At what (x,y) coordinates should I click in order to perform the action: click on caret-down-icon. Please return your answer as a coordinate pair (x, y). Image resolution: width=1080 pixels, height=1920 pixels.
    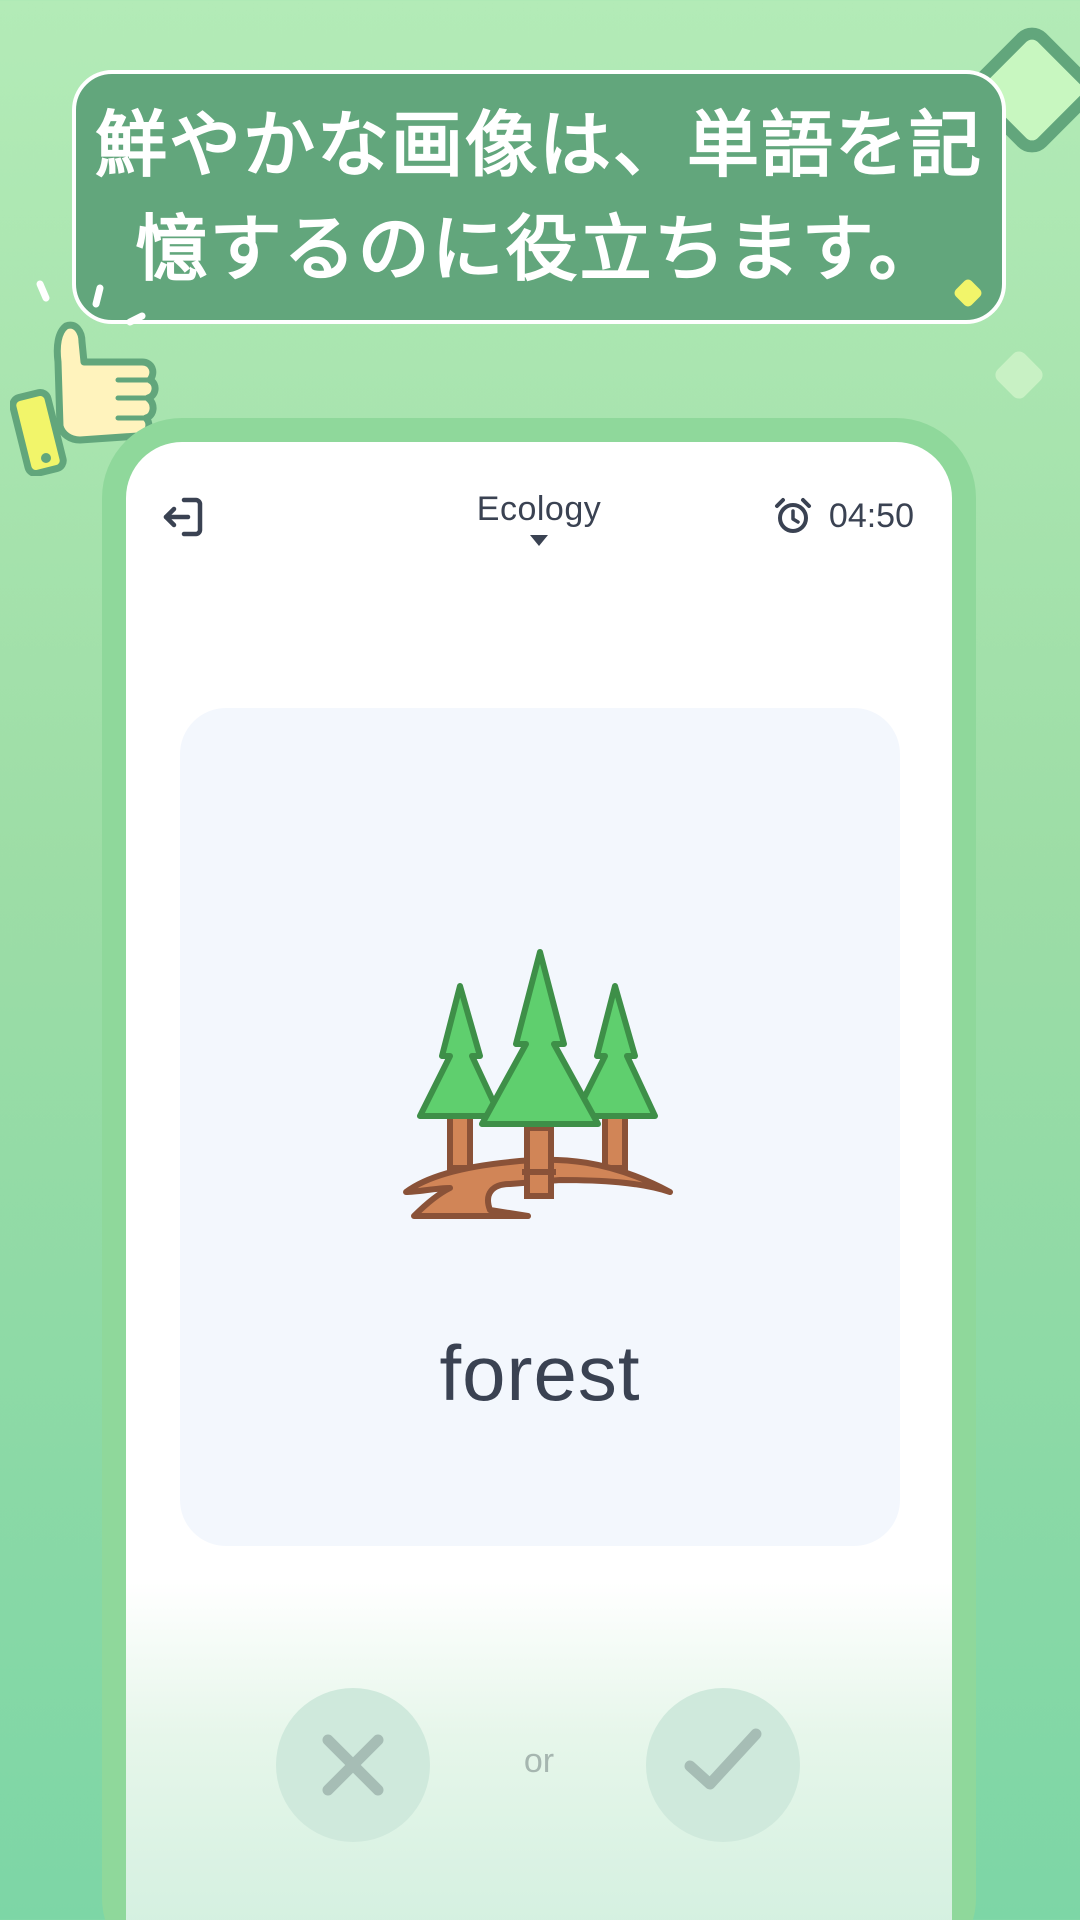
    Looking at the image, I should click on (539, 540).